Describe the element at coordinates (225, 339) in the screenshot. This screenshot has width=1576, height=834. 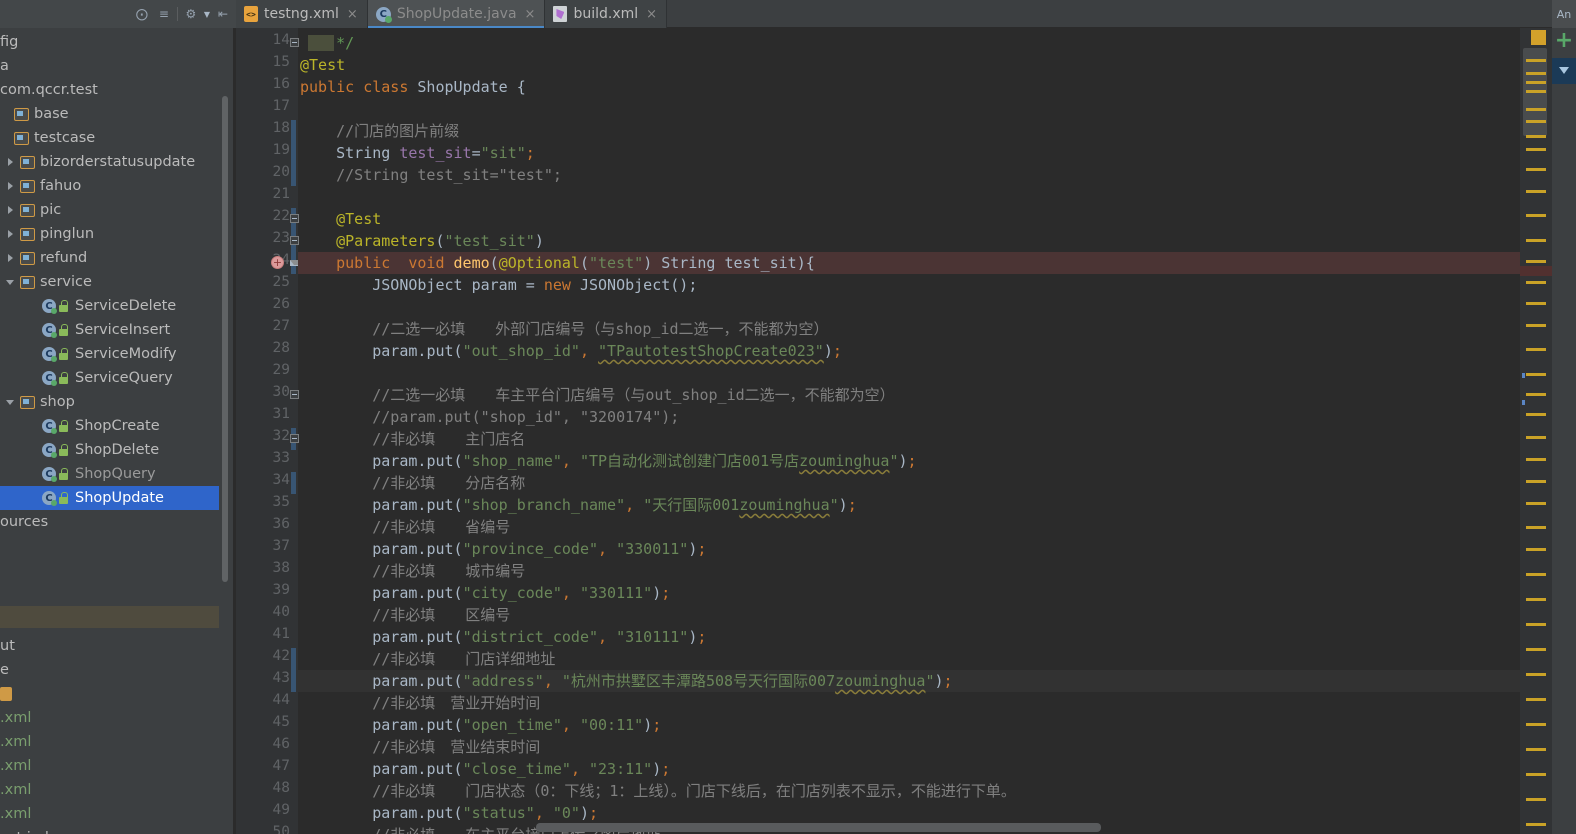
I see `sidebar-scrollbar` at that location.